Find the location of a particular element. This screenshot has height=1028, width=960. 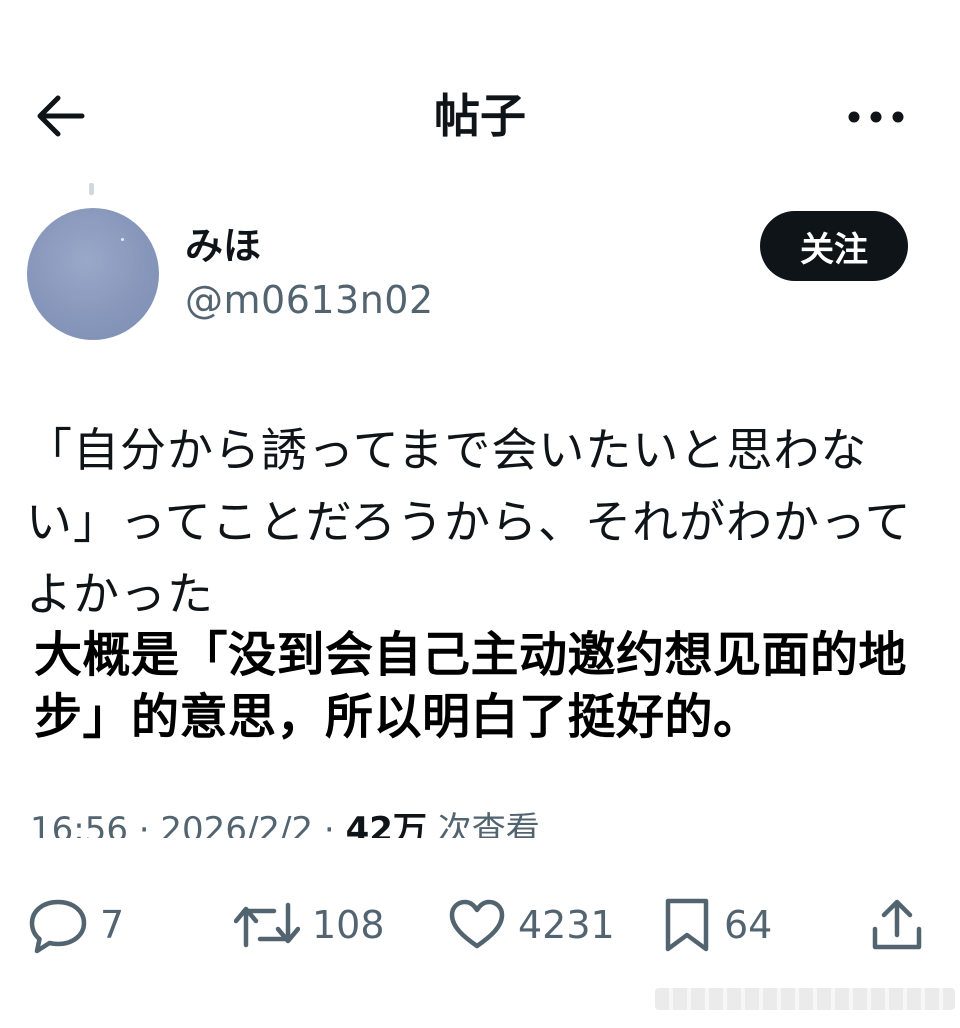

reply-count: 7 is located at coordinates (112, 925).